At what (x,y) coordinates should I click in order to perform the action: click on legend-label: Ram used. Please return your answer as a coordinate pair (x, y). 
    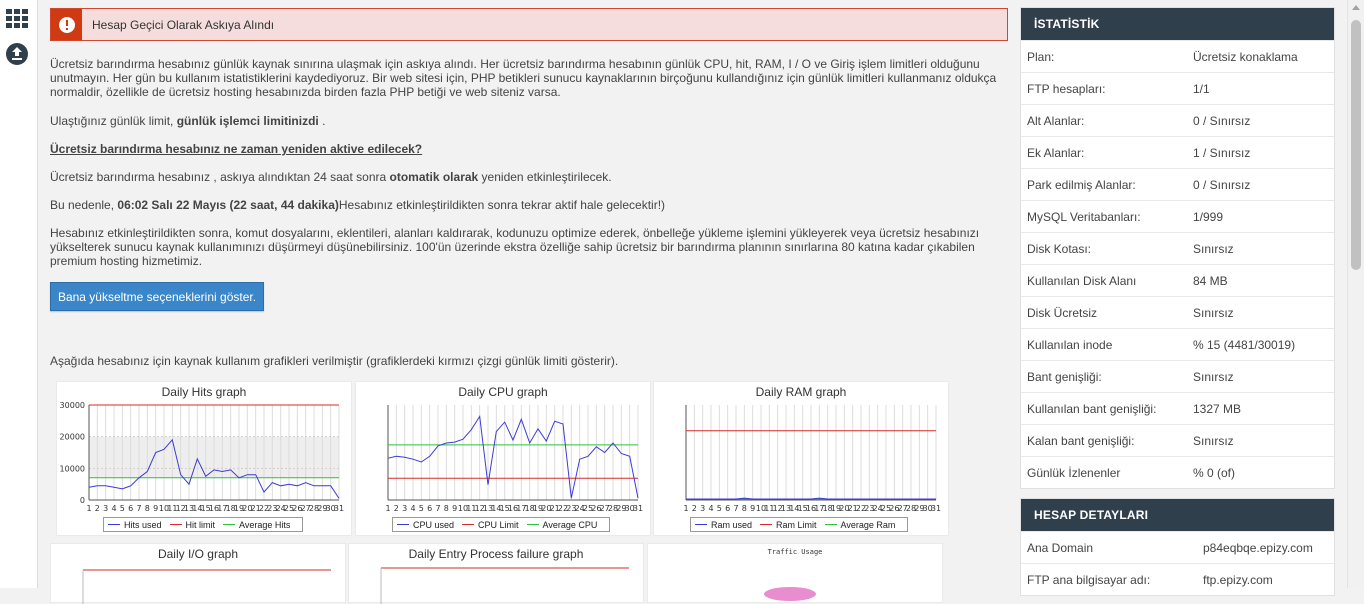
    Looking at the image, I should click on (732, 524).